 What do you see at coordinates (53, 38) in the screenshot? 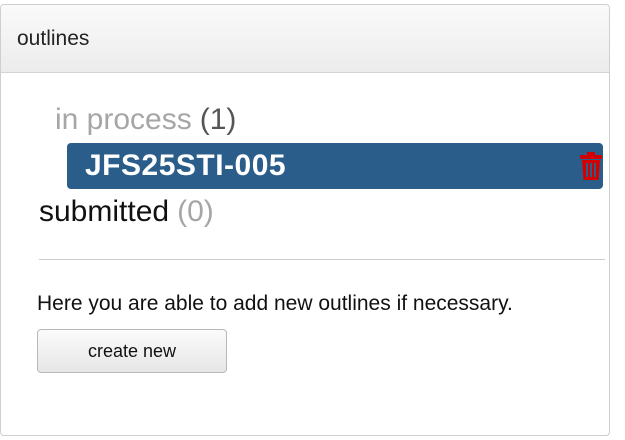
I see `panel-title: outlines` at bounding box center [53, 38].